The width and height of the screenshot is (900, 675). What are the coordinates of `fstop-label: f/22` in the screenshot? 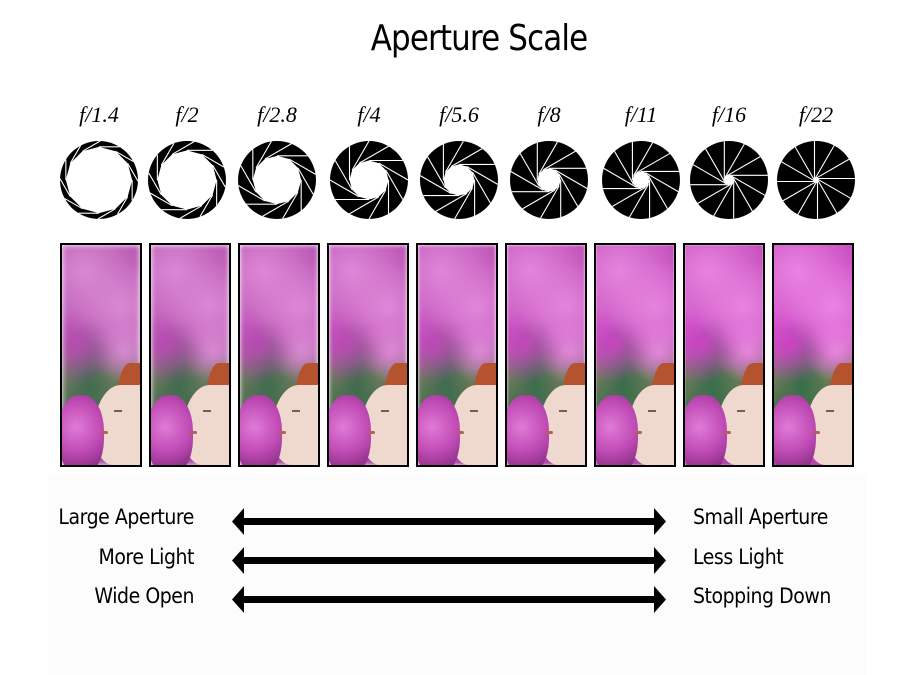 It's located at (816, 114).